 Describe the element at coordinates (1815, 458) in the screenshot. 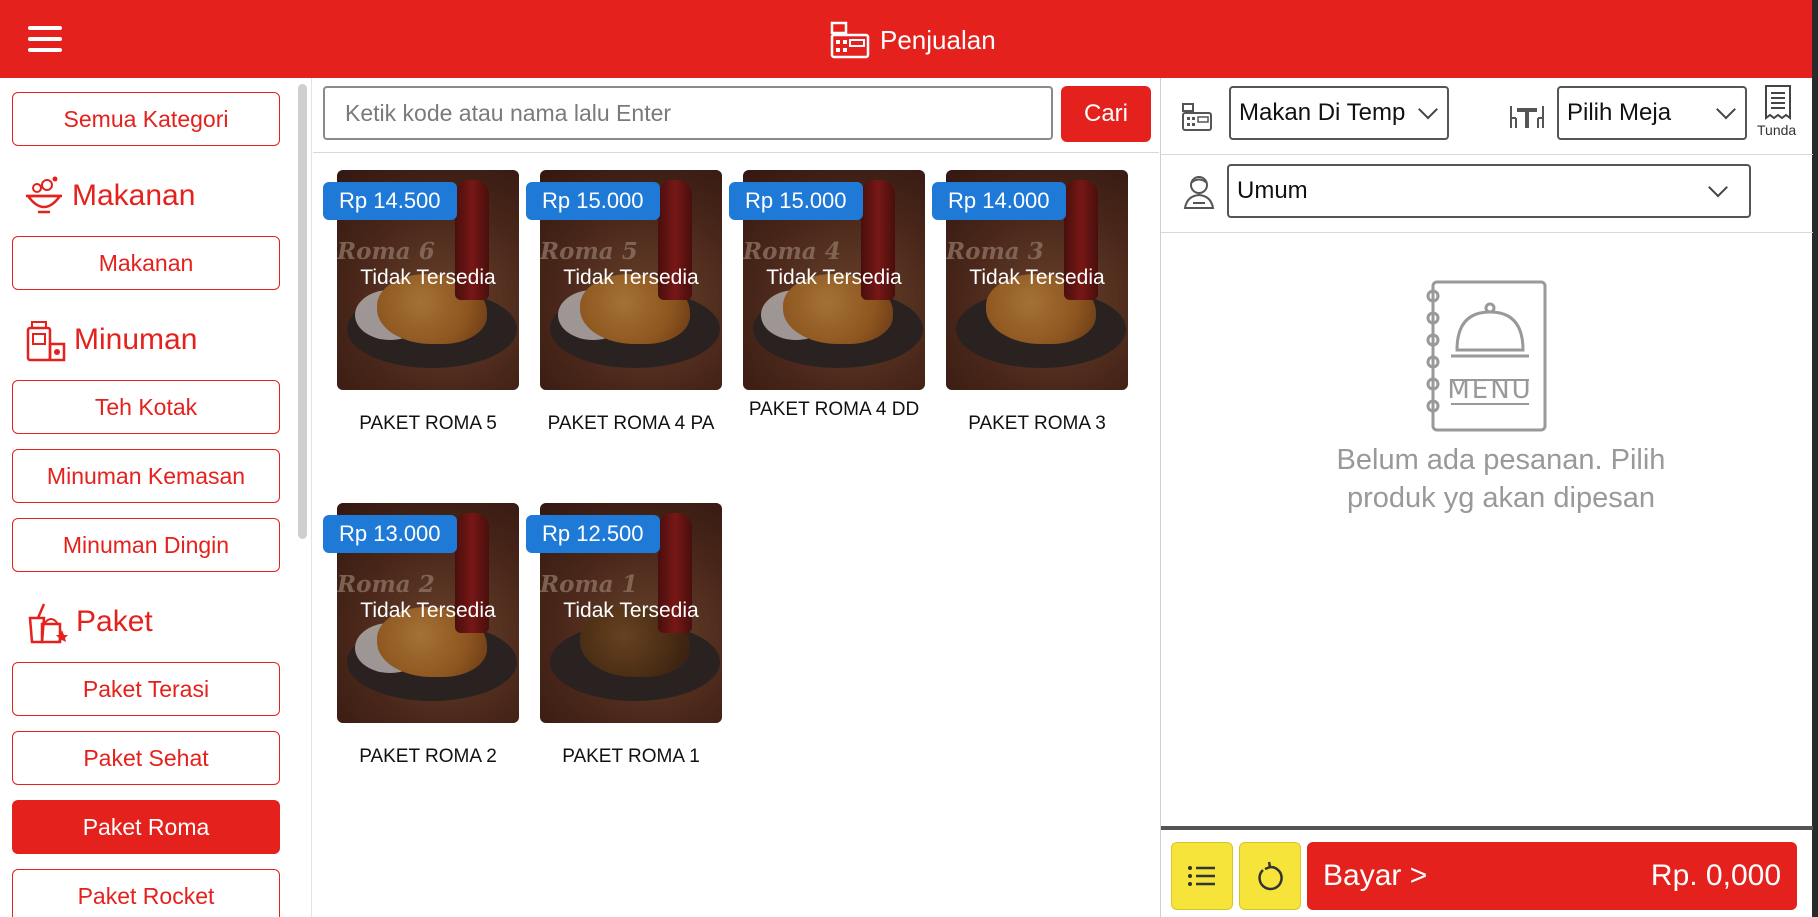

I see `window-edge` at that location.